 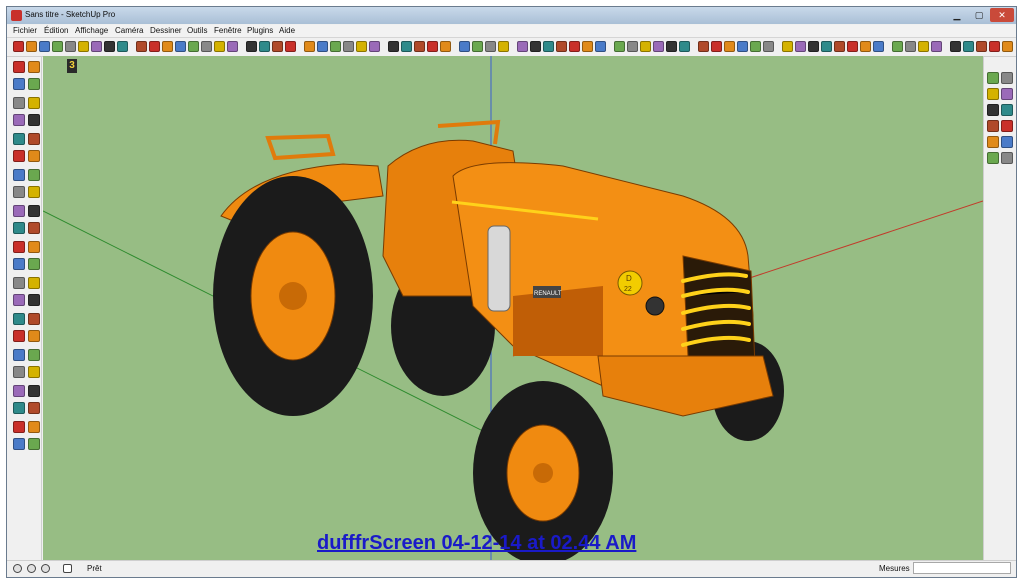 What do you see at coordinates (56, 30) in the screenshot?
I see `menu-edition: Édition` at bounding box center [56, 30].